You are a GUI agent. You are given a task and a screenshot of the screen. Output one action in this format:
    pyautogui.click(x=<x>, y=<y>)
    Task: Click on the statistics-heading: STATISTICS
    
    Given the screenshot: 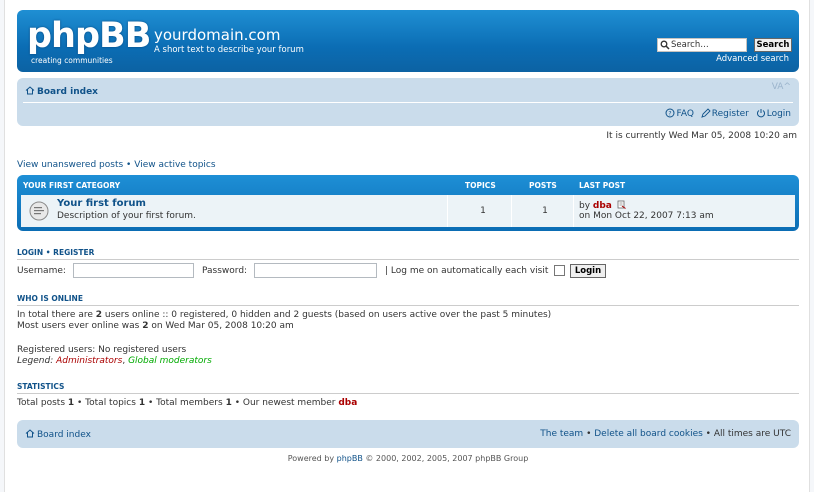 What is the action you would take?
    pyautogui.click(x=41, y=386)
    